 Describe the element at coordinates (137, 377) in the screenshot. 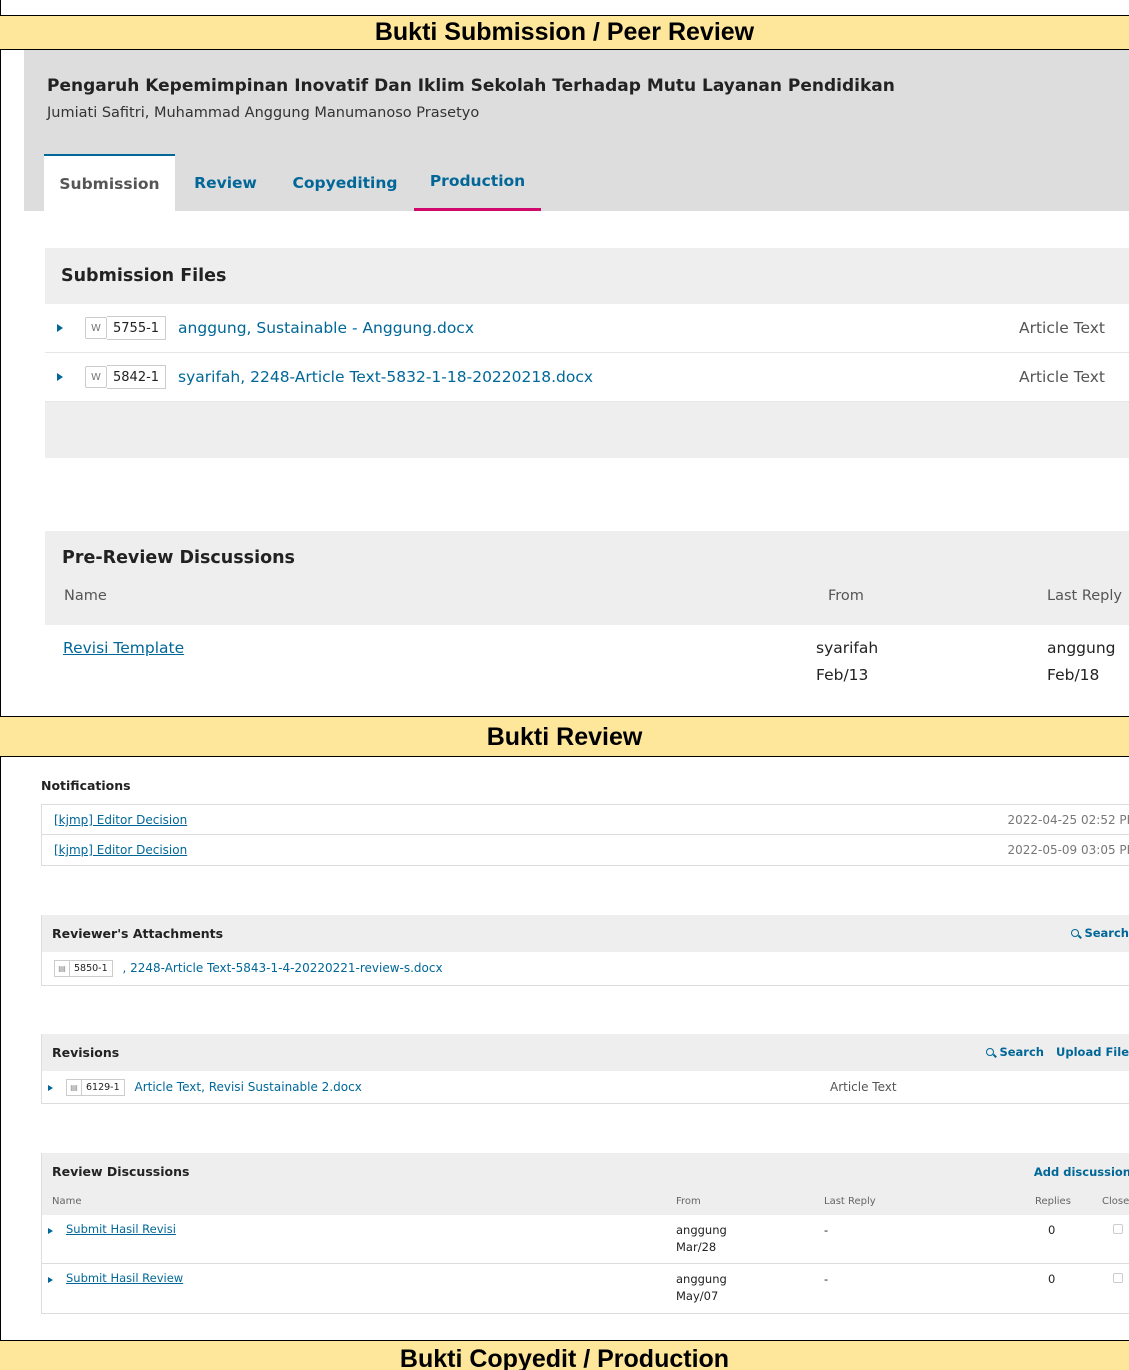

I see `file-id: 5842-1` at that location.